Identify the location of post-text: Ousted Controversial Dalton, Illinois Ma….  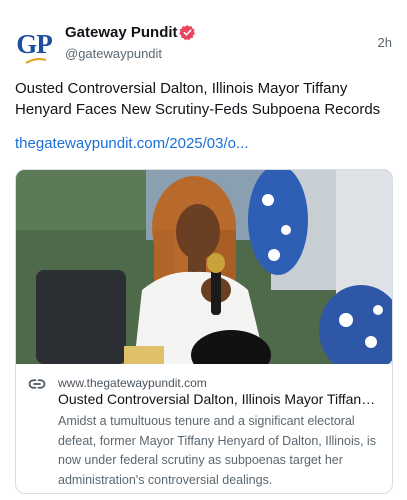
(198, 99).